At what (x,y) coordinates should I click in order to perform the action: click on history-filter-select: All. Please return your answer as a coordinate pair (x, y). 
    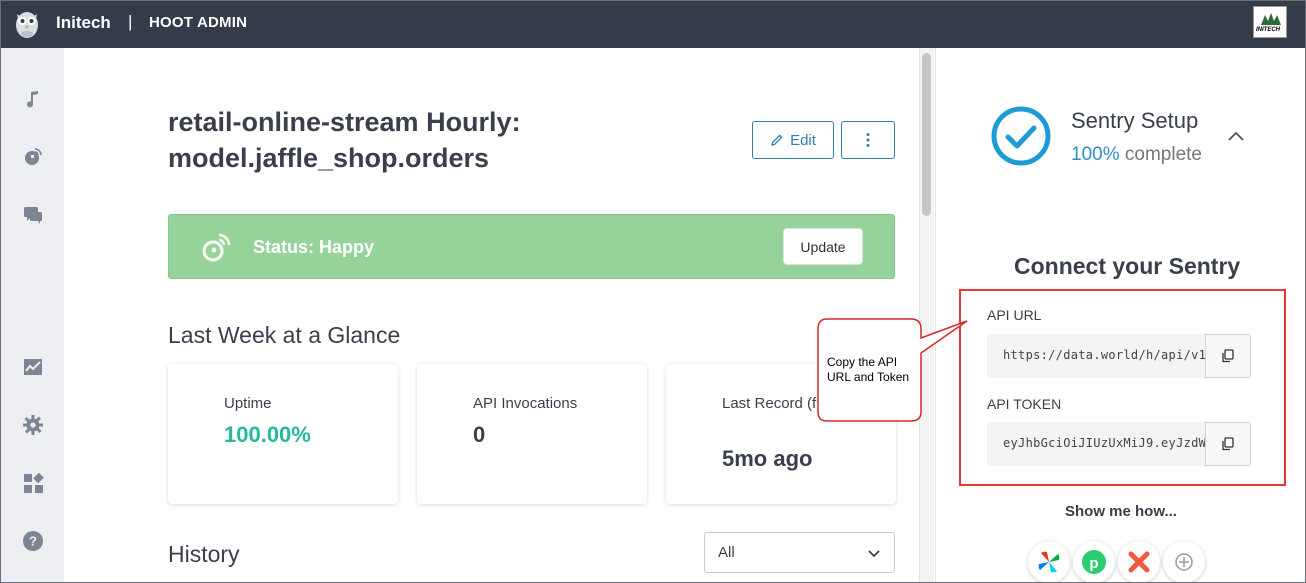
    Looking at the image, I should click on (799, 552).